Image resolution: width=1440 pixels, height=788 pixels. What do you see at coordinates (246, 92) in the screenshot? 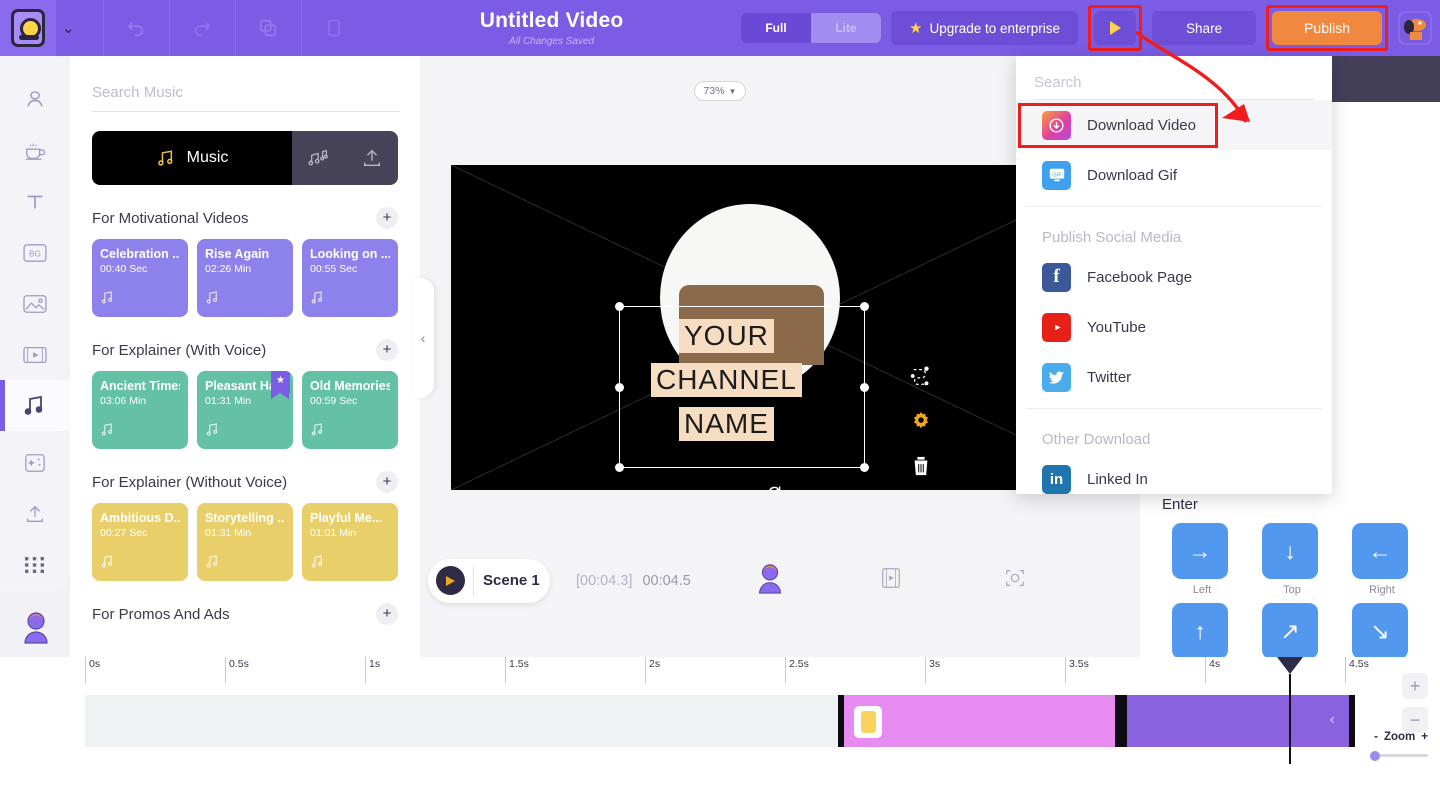
I see `search-music-input` at bounding box center [246, 92].